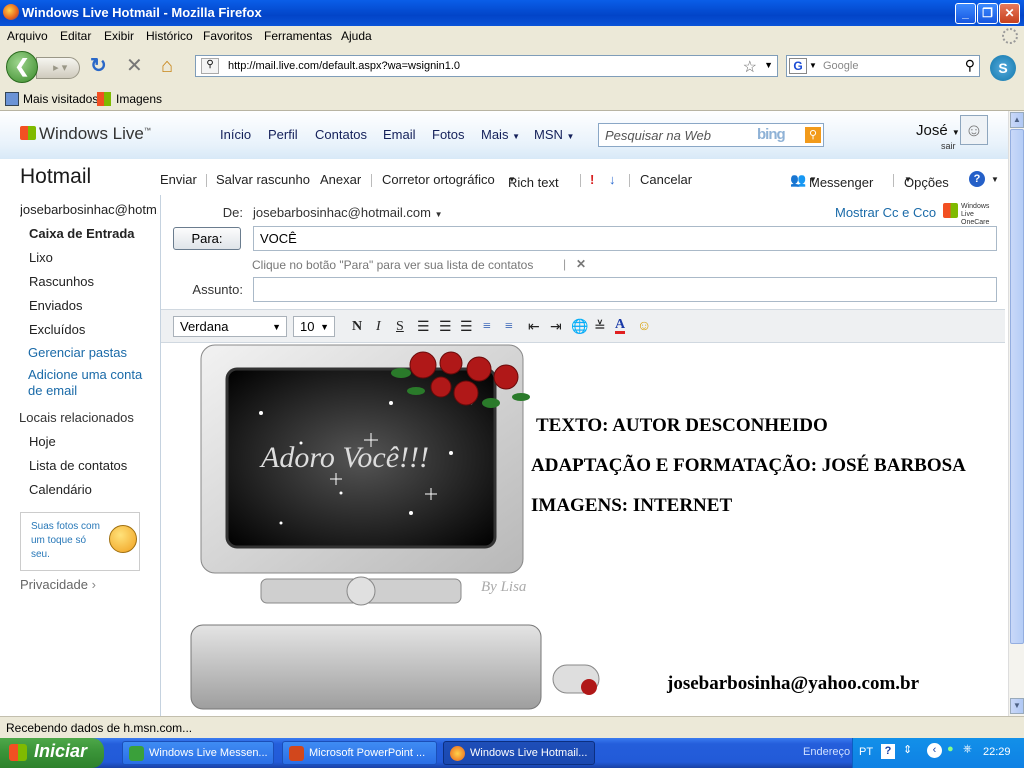 Image resolution: width=1024 pixels, height=768 pixels. Describe the element at coordinates (52, 753) in the screenshot. I see `start-button: Iniciar` at that location.